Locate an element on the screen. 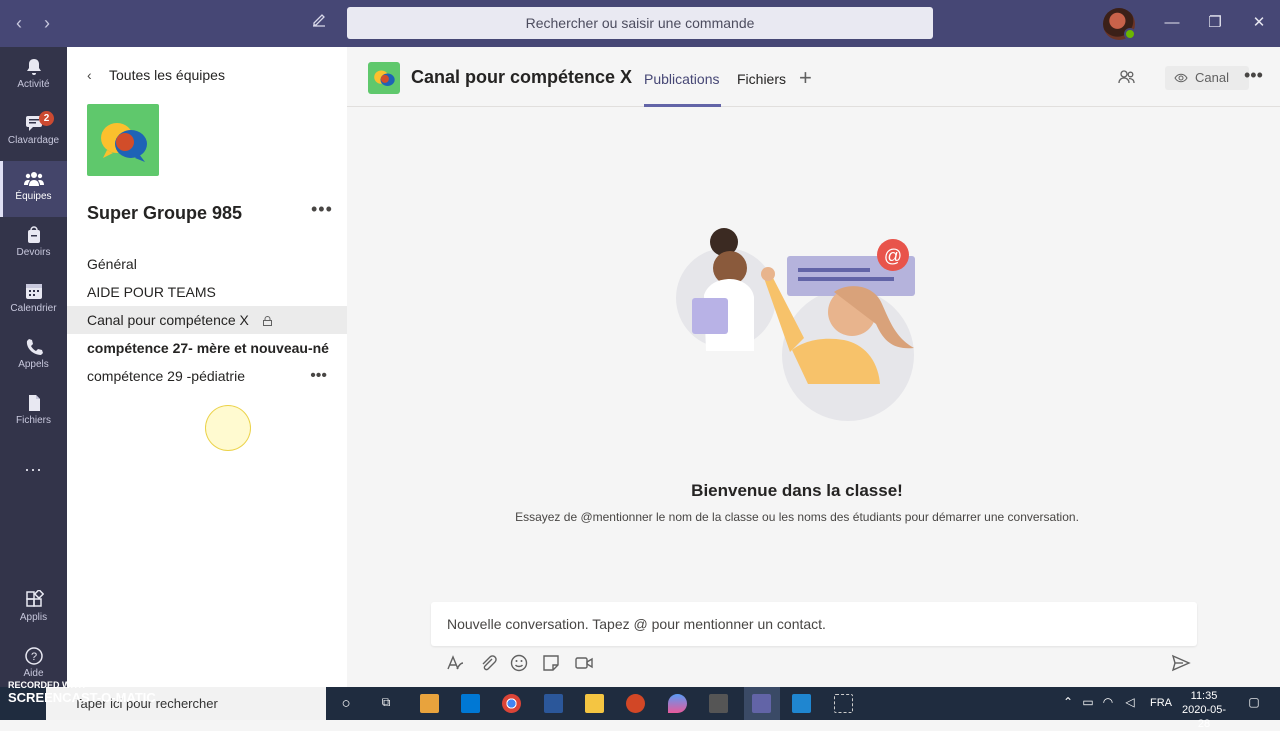 The width and height of the screenshot is (1280, 731). minimize-icon: — is located at coordinates (1172, 23).